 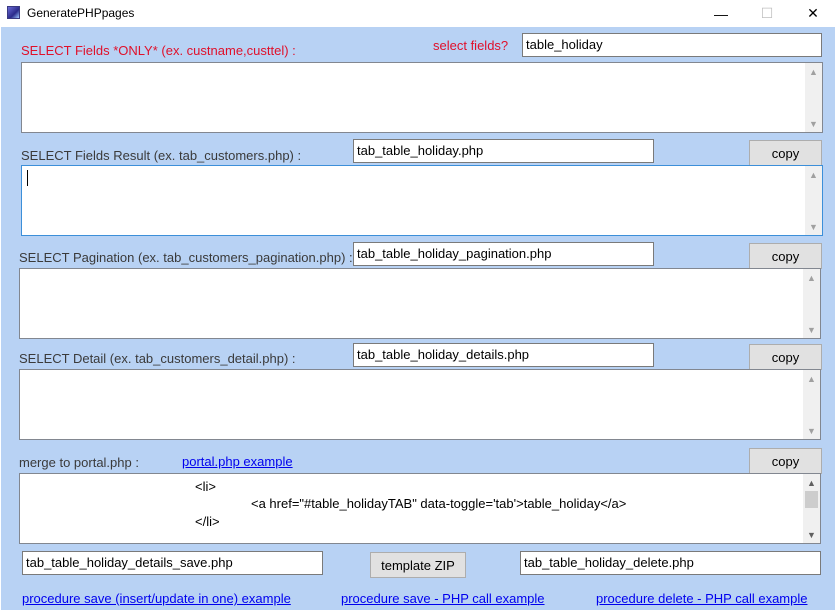 I want to click on close-button: ✕, so click(x=813, y=13).